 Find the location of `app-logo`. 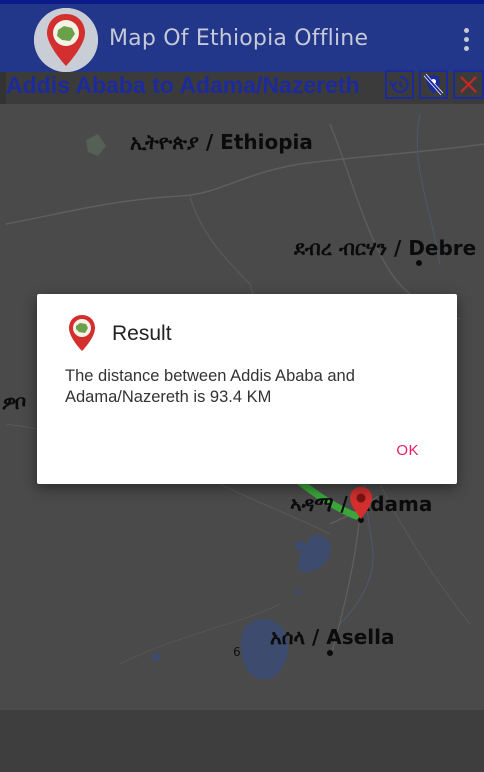

app-logo is located at coordinates (66, 40).